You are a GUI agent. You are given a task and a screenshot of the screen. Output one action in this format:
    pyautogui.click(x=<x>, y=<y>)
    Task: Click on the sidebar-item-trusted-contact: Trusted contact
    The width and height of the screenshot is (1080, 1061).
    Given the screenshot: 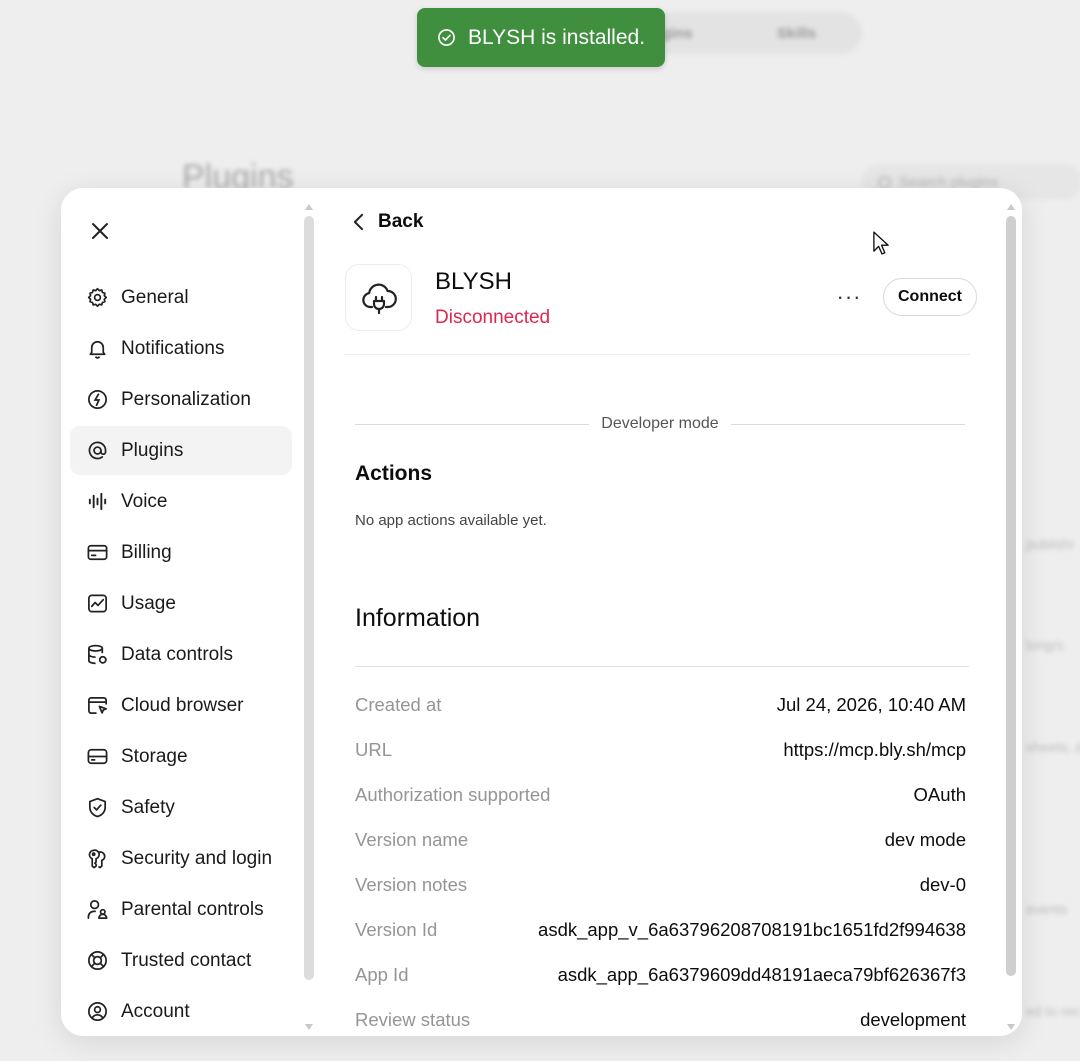 What is the action you would take?
    pyautogui.click(x=181, y=960)
    